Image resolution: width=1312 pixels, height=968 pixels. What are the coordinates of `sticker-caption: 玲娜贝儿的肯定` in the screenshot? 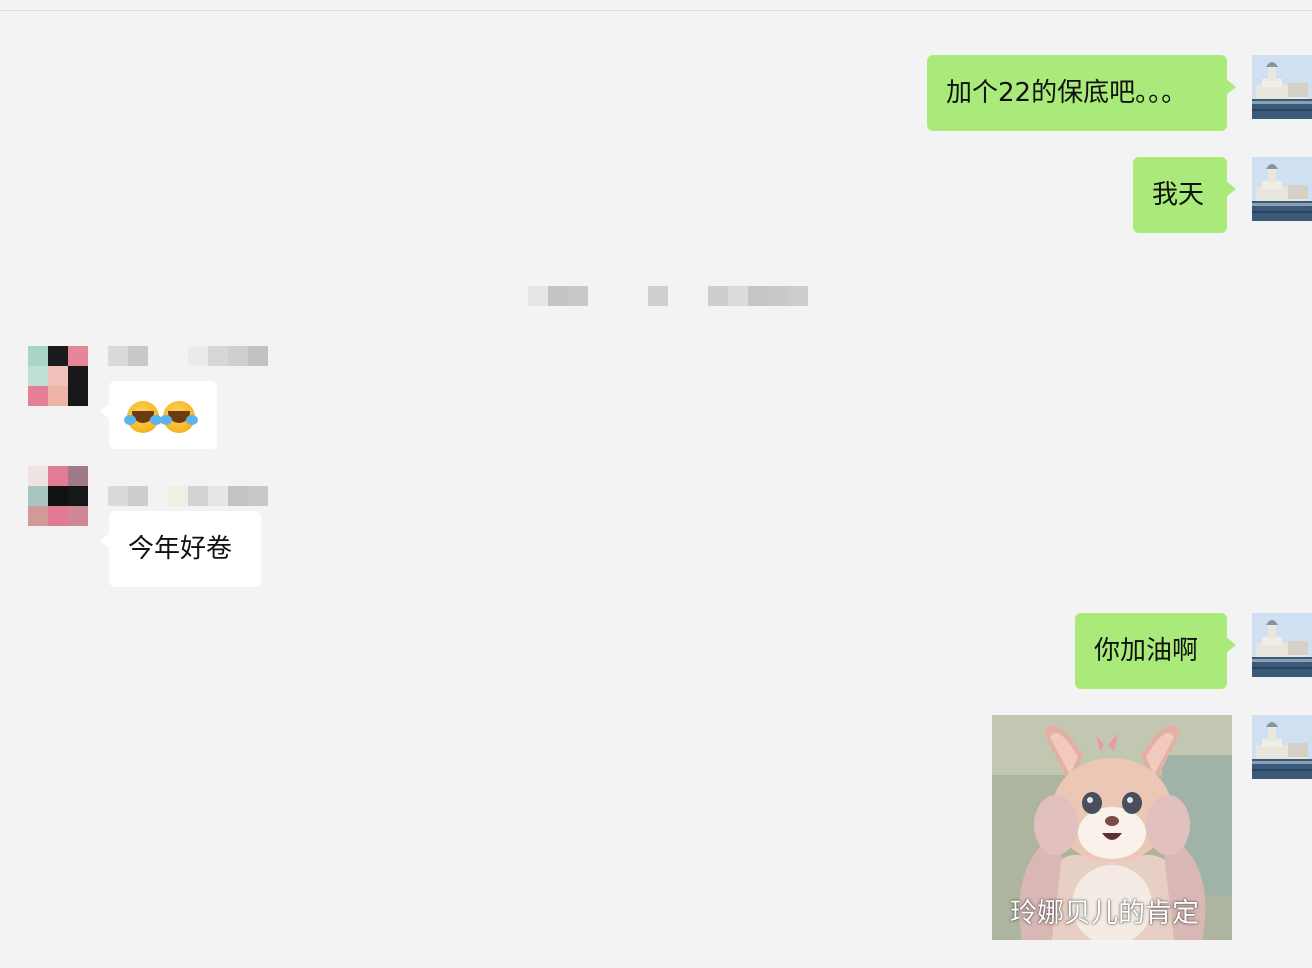 It's located at (1104, 913).